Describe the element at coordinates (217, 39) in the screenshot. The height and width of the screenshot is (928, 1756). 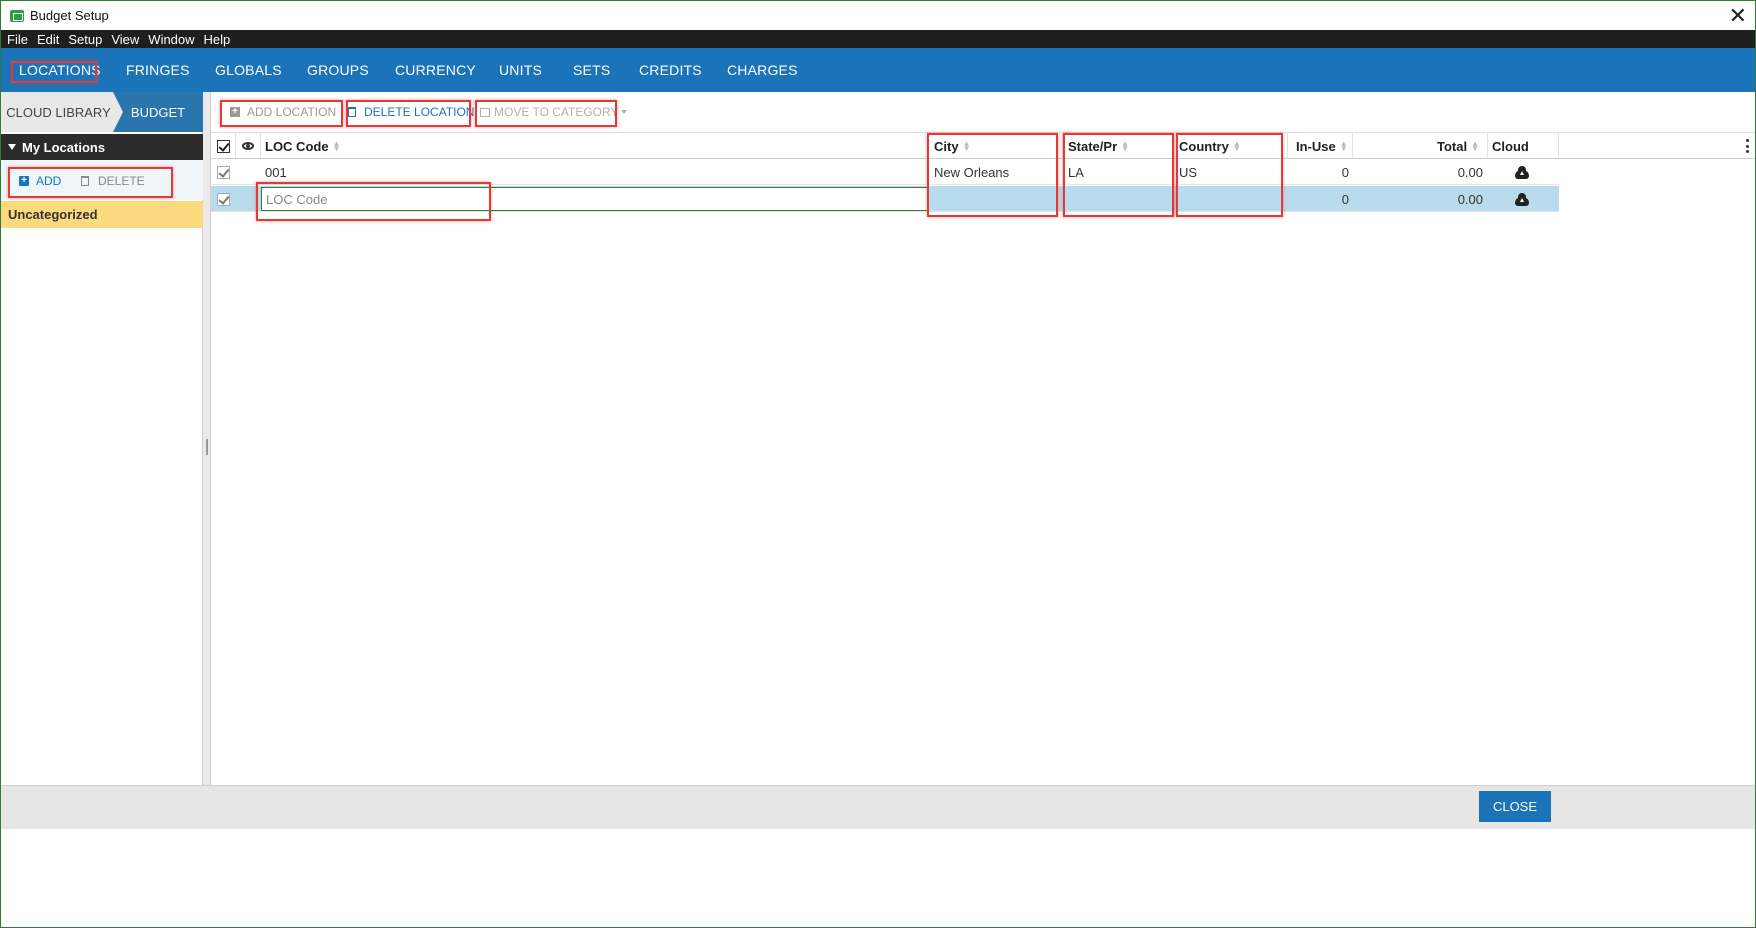
I see `menu-help: Help` at that location.